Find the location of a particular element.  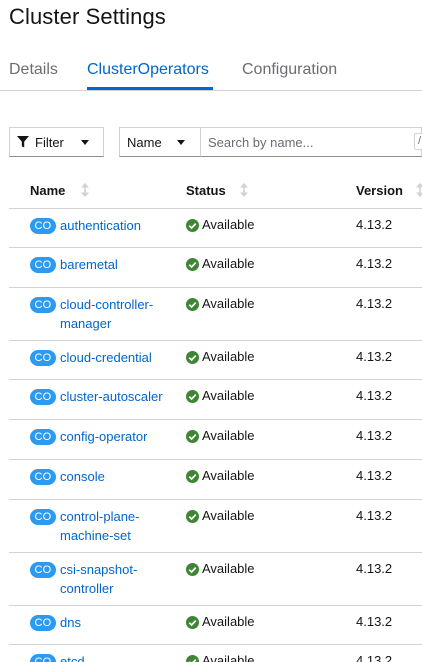

operator-name-link: etcd is located at coordinates (117, 657).